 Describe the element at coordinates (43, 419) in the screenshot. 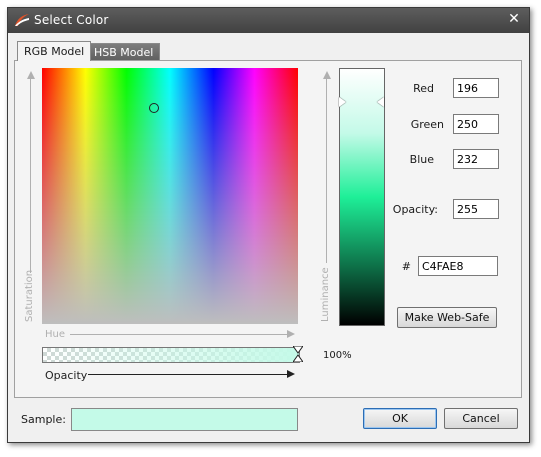

I see `sample-label: Sample:` at that location.